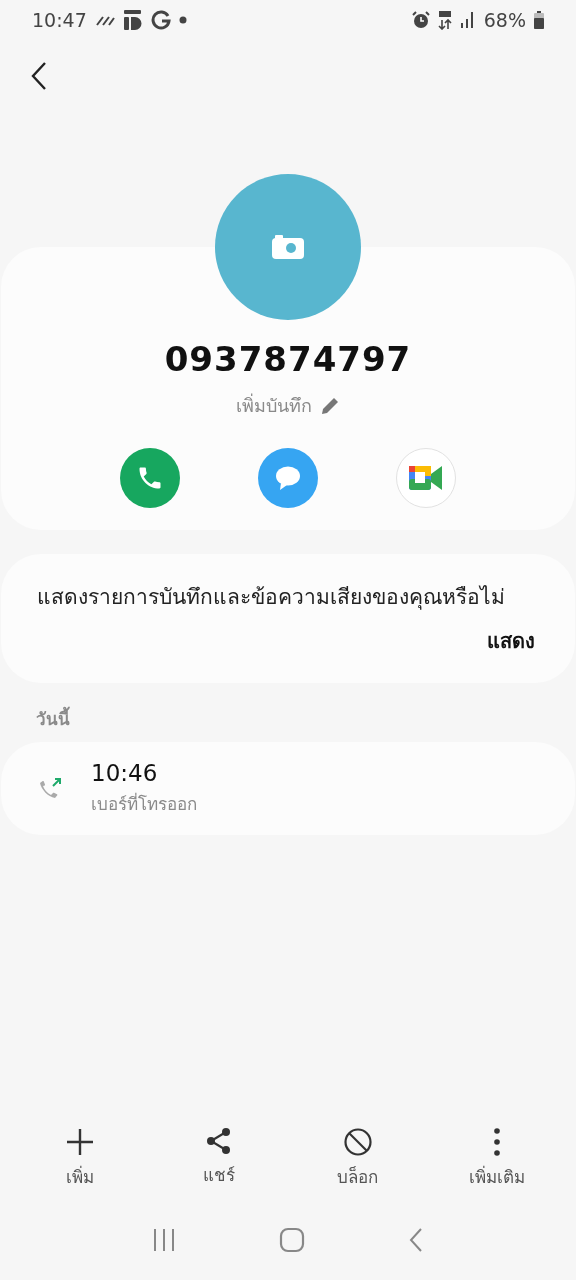 The image size is (576, 1280). What do you see at coordinates (292, 1240) in the screenshot?
I see `home-button` at bounding box center [292, 1240].